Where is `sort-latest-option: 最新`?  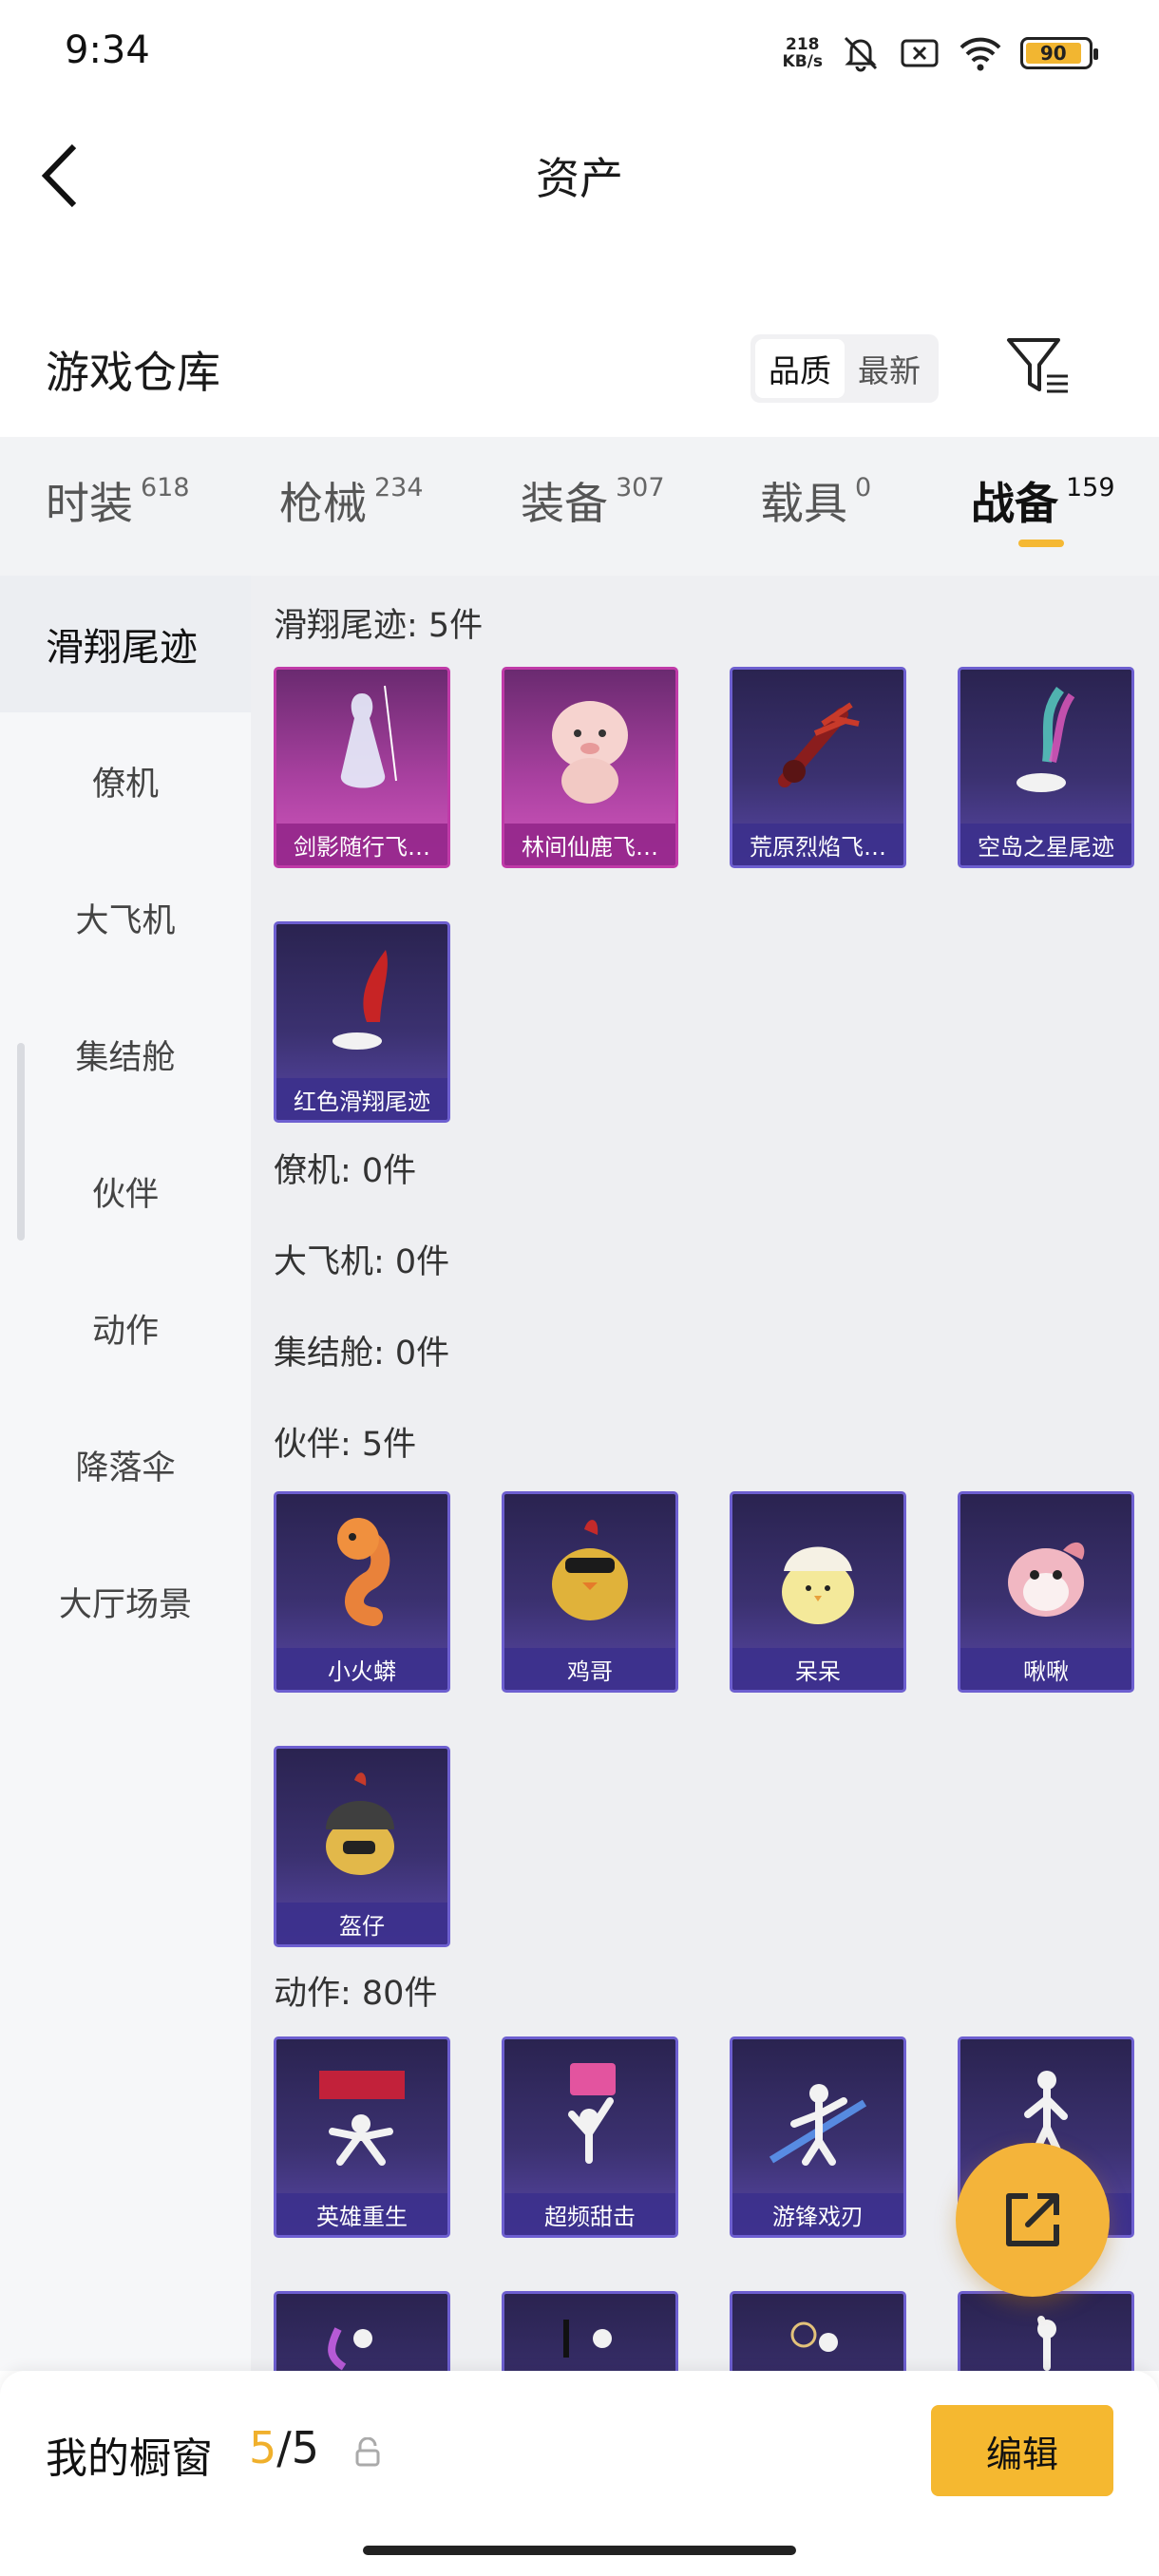 sort-latest-option: 最新 is located at coordinates (889, 368).